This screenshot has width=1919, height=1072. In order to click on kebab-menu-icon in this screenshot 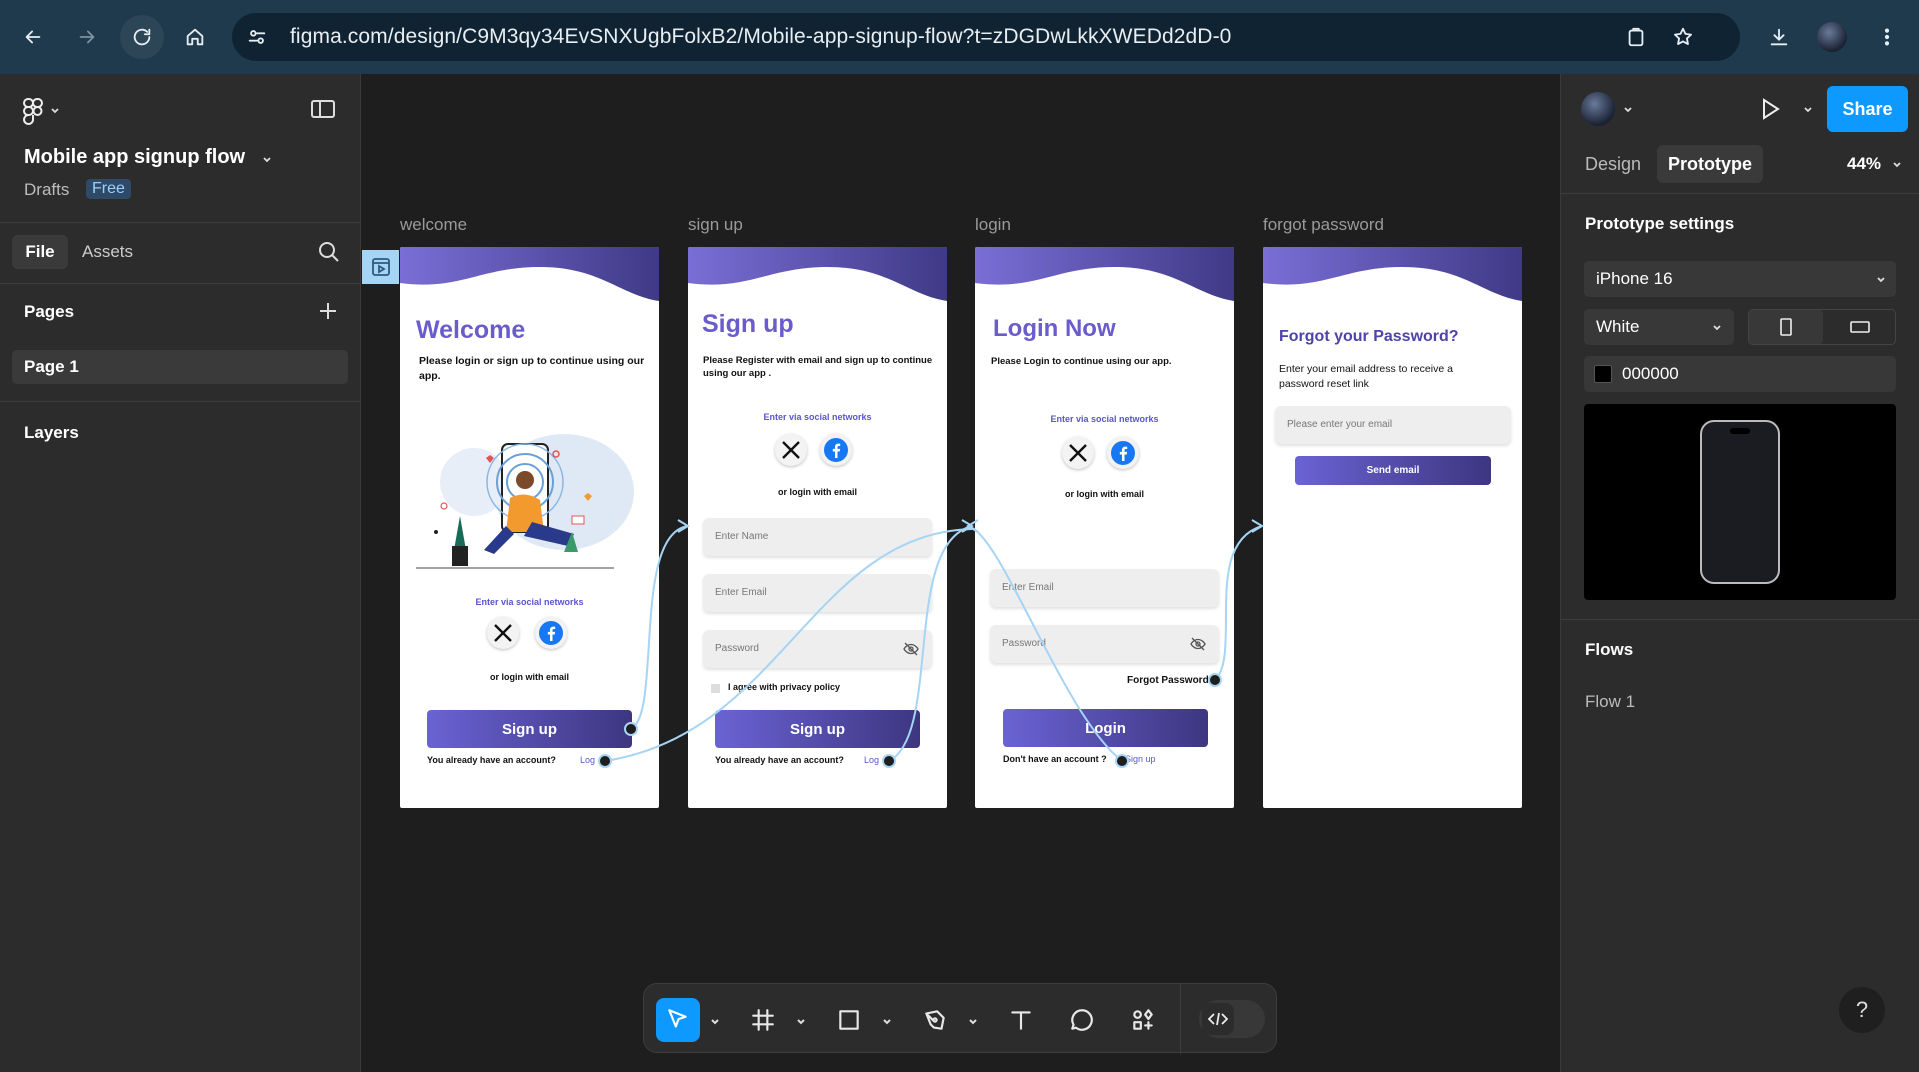, I will do `click(1887, 37)`.